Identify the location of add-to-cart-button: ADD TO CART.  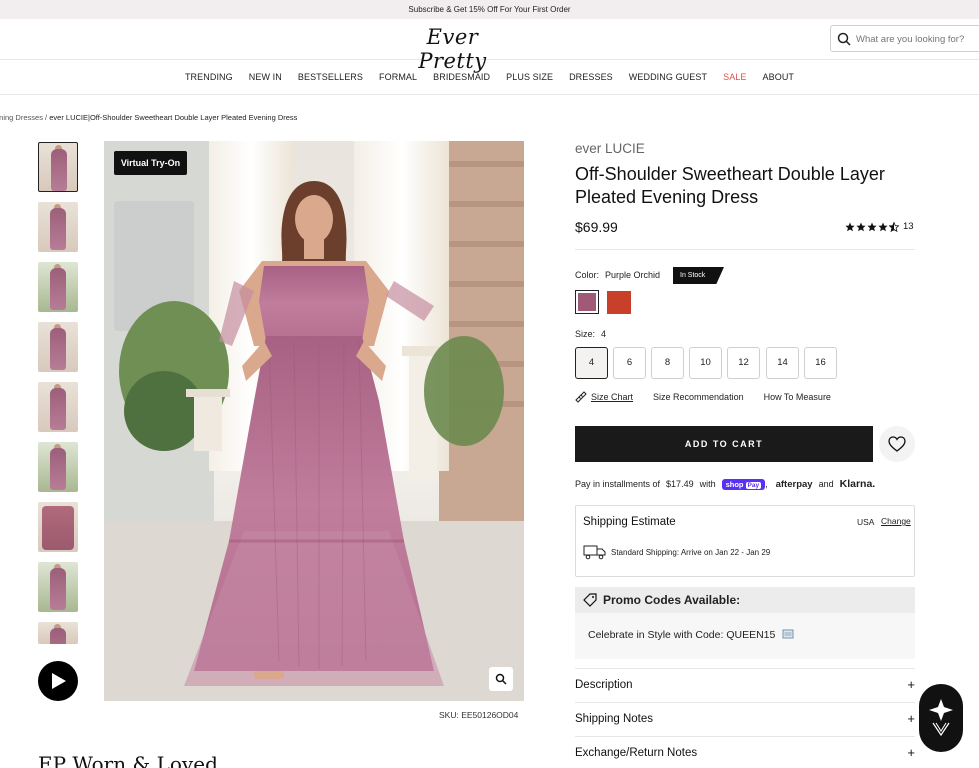
(724, 444).